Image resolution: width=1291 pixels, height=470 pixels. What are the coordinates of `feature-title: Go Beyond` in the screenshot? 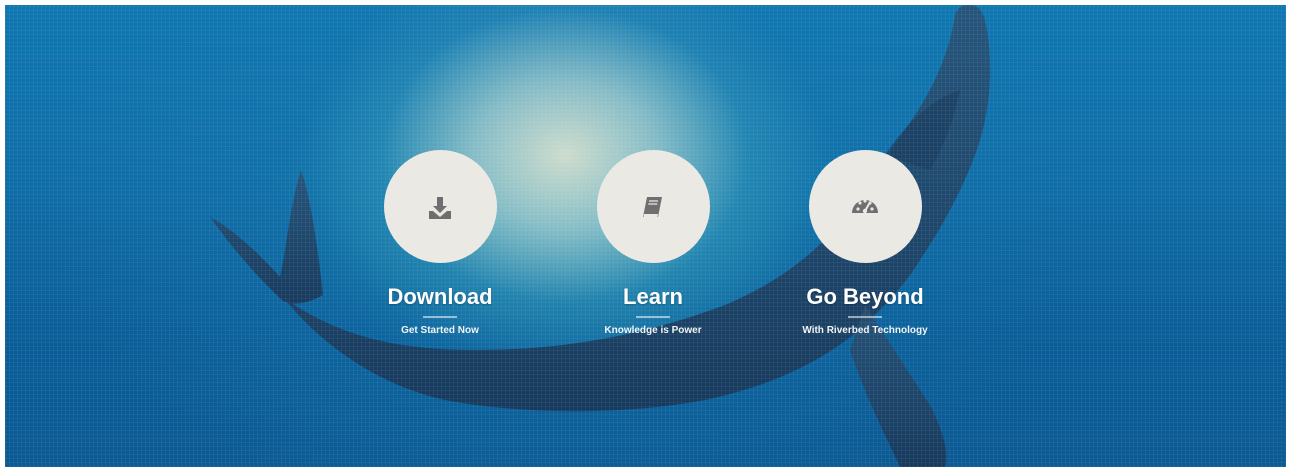 It's located at (865, 297).